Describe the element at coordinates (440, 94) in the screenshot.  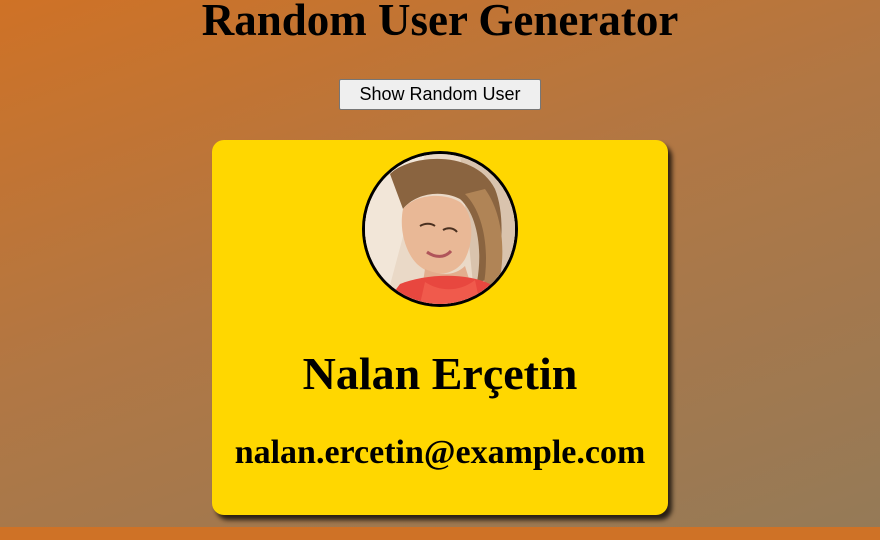
I see `show-random-user-button: Show Random User` at that location.